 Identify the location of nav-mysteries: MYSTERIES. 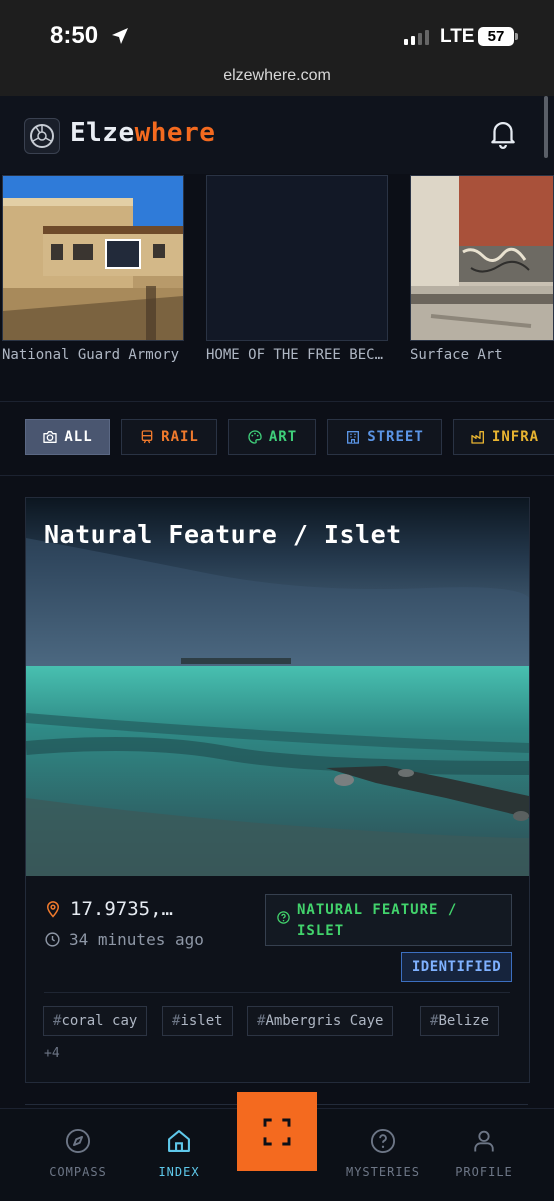
(383, 1153).